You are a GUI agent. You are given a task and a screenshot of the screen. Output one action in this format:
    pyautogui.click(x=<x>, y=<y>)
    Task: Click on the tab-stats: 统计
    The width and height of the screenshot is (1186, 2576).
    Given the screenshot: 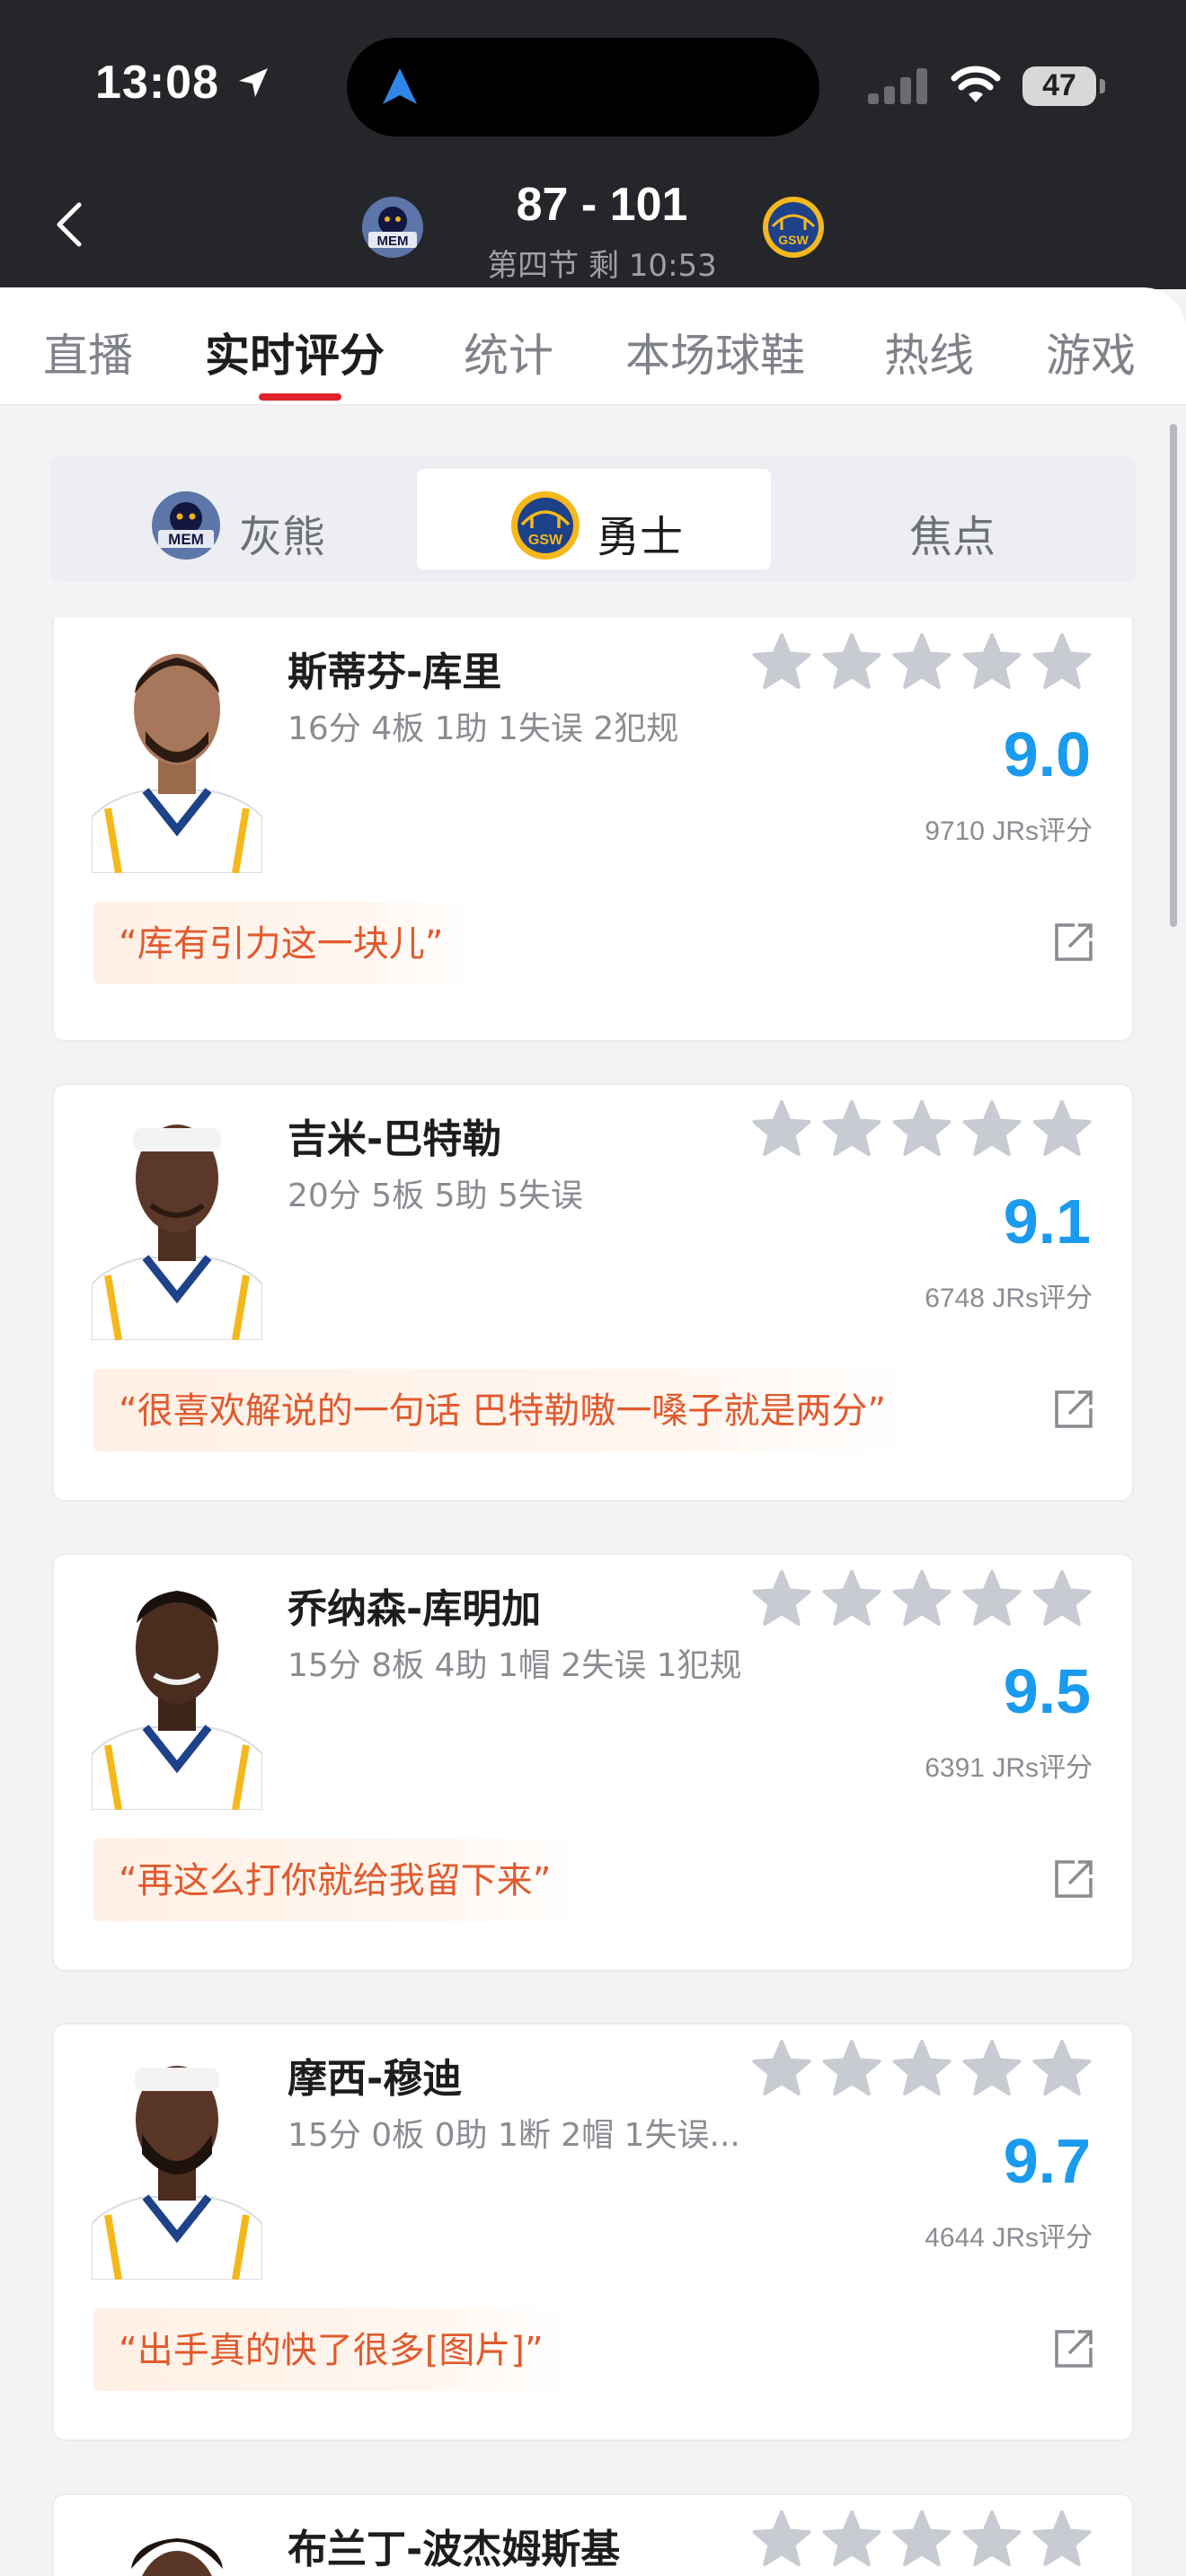 What is the action you would take?
    pyautogui.click(x=508, y=352)
    